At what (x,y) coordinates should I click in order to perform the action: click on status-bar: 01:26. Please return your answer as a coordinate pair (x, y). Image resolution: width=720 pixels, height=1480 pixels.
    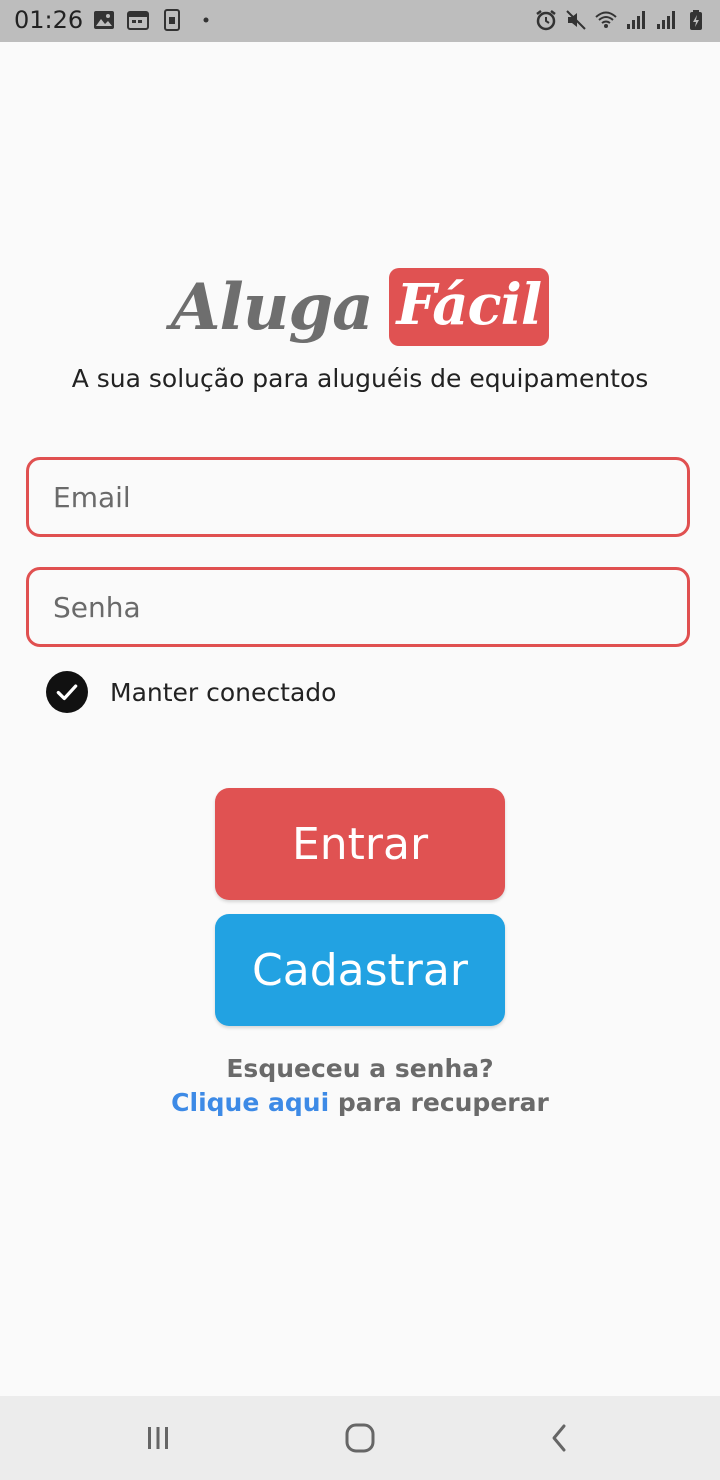
    Looking at the image, I should click on (360, 21).